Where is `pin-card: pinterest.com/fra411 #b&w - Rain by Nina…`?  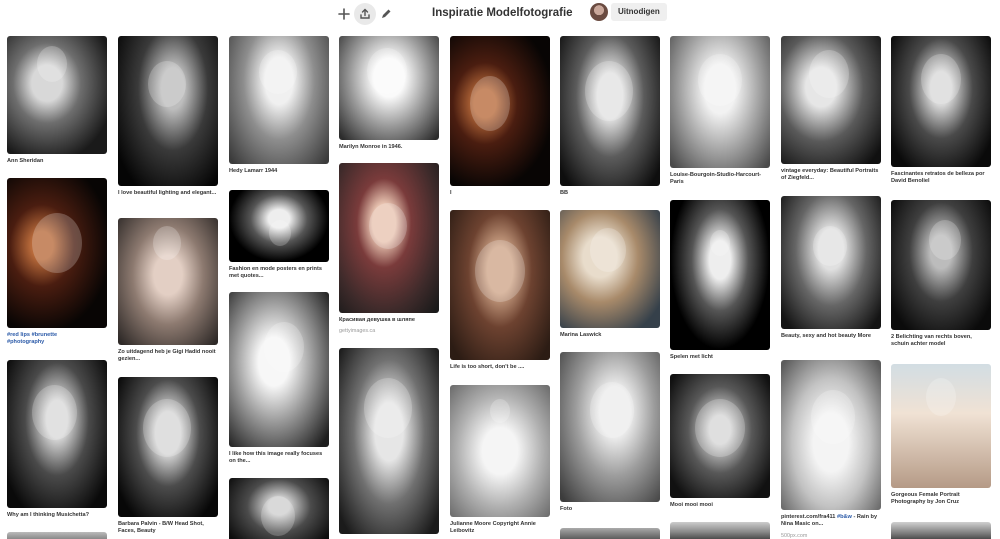 pin-card: pinterest.com/fra411 #b&w - Rain by Nina… is located at coordinates (831, 449).